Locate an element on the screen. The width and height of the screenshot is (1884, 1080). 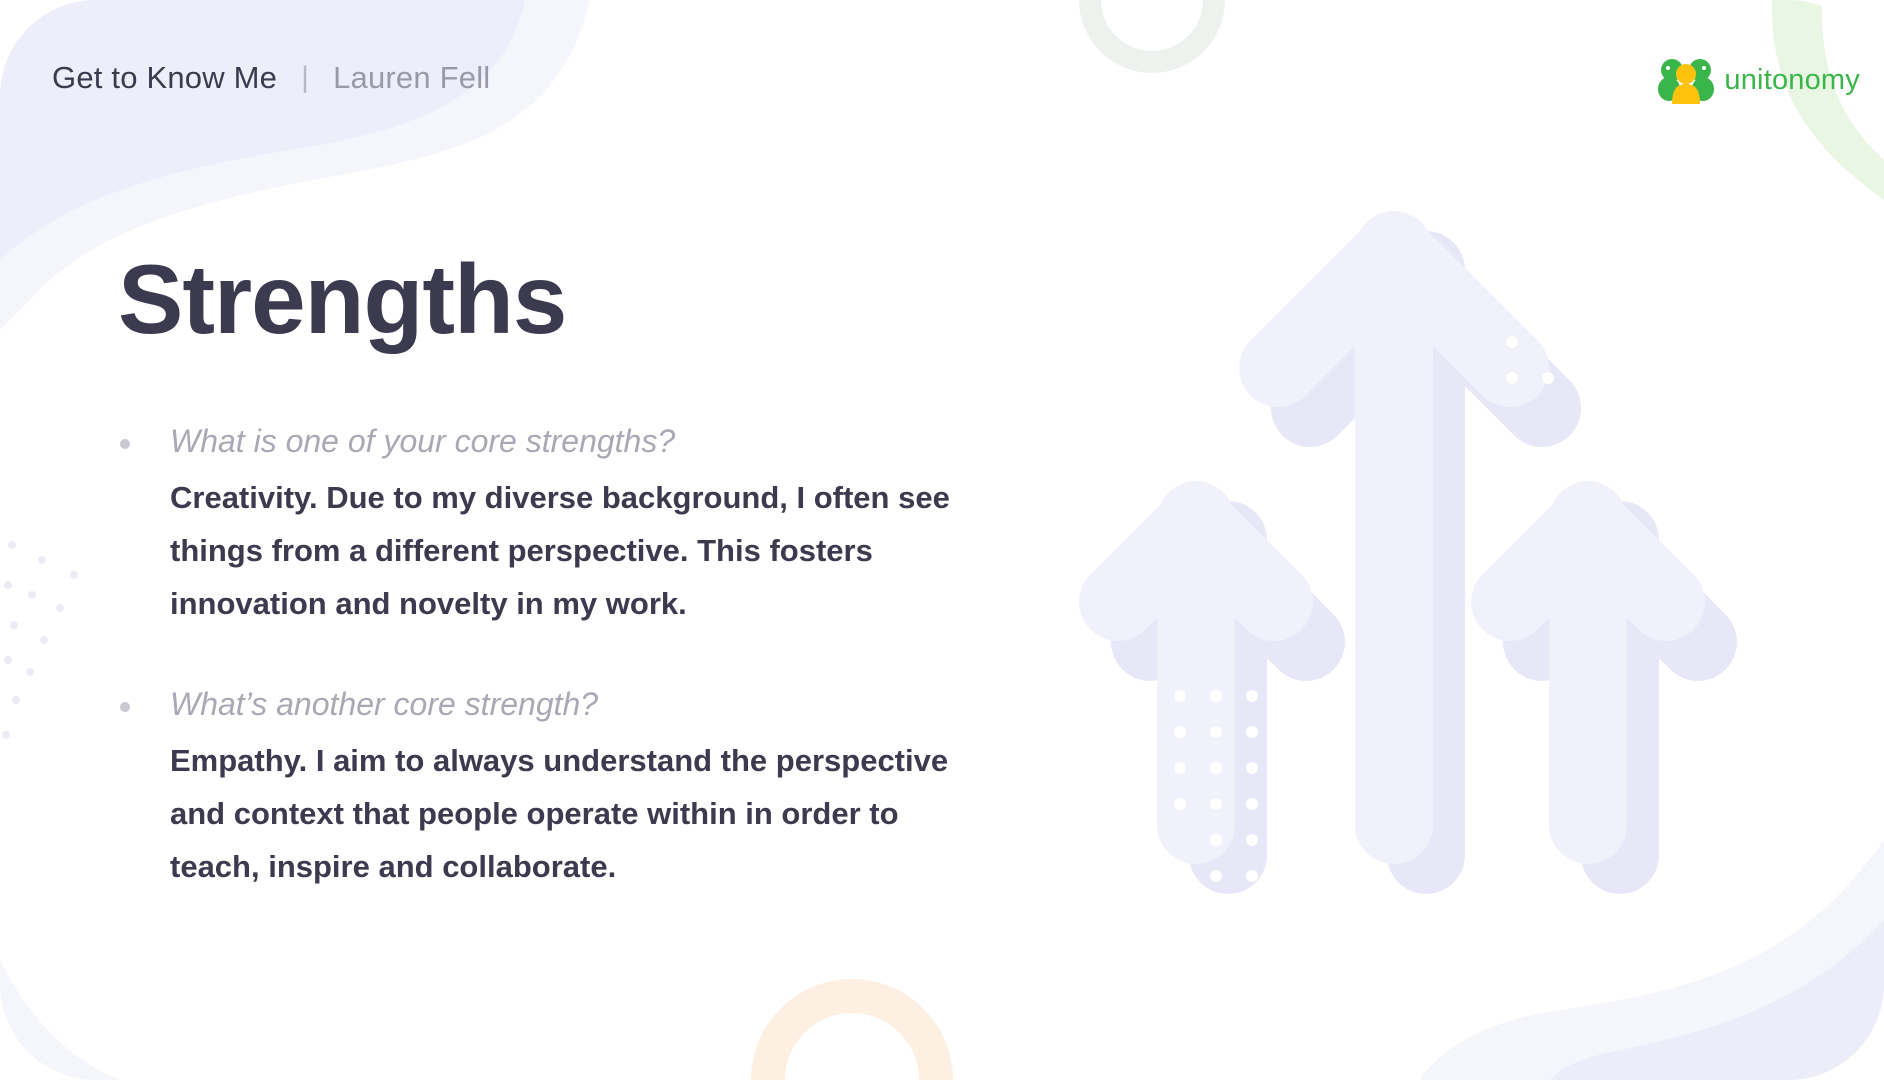
page-title: Strengths is located at coordinates (342, 299).